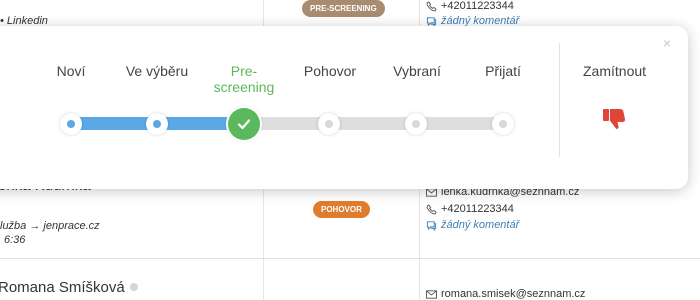  I want to click on stage-node-vybrani, so click(416, 124).